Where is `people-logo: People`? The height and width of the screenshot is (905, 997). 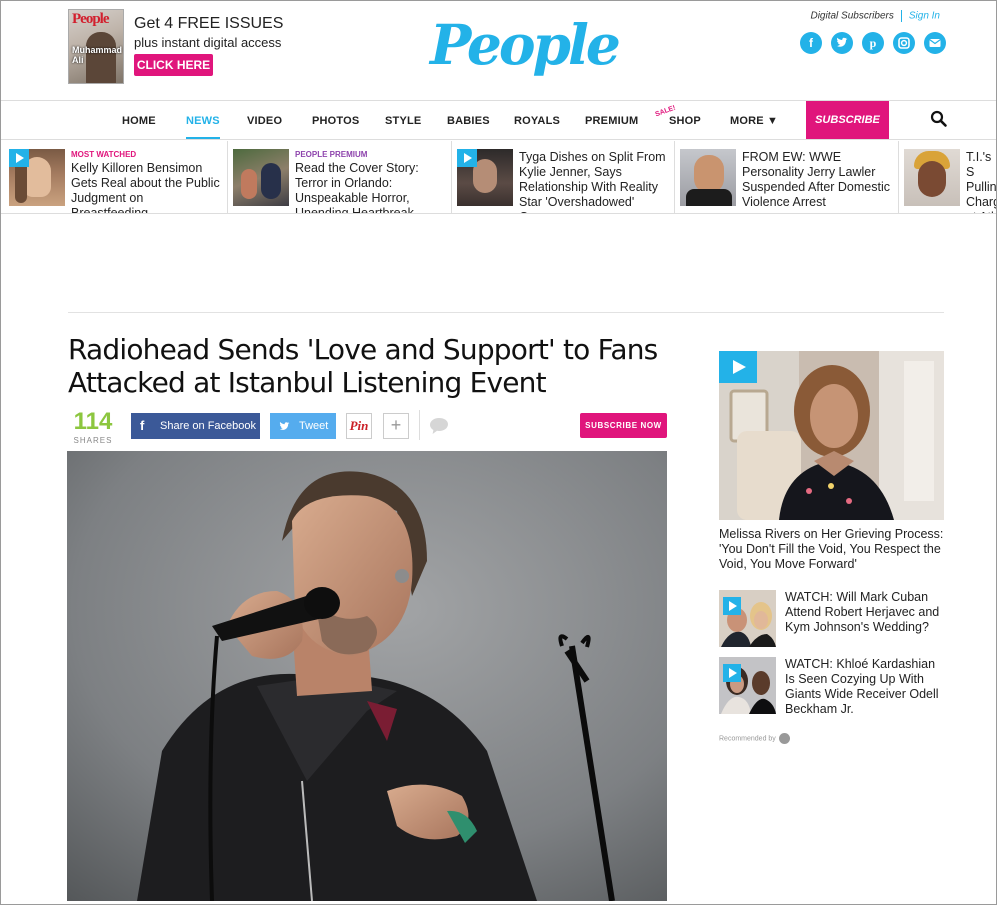
people-logo: People is located at coordinates (525, 45).